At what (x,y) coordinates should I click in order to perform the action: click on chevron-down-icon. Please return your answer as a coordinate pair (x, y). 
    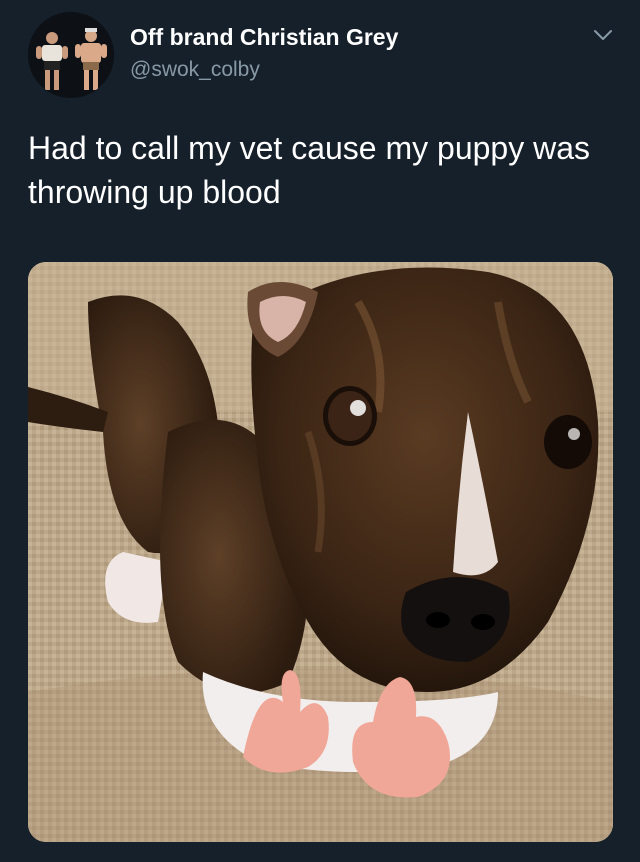
    Looking at the image, I should click on (603, 35).